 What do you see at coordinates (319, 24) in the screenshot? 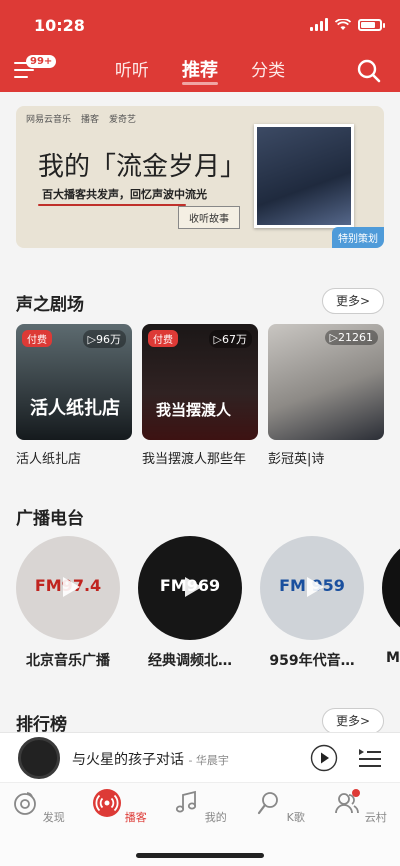
I see `signal-icon` at bounding box center [319, 24].